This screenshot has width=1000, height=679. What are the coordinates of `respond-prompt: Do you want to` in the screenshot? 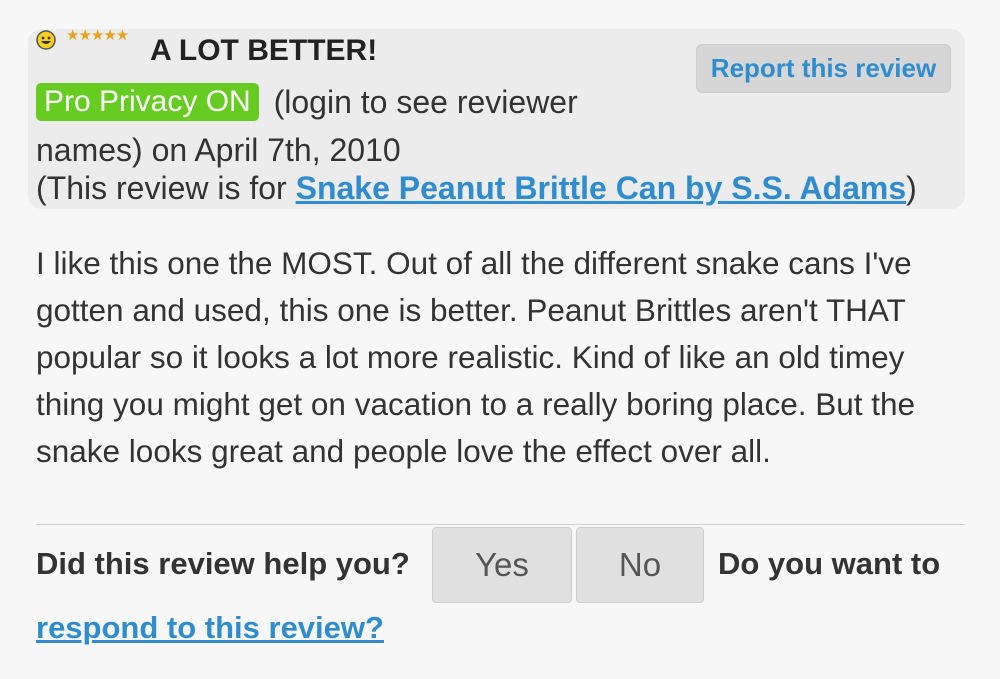 It's located at (829, 563).